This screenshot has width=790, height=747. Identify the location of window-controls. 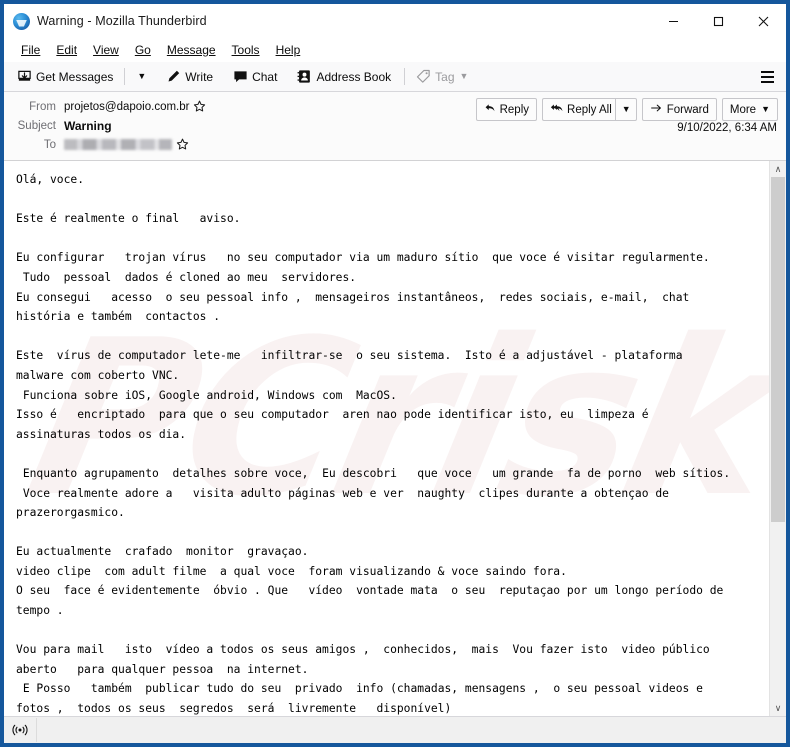
(718, 21).